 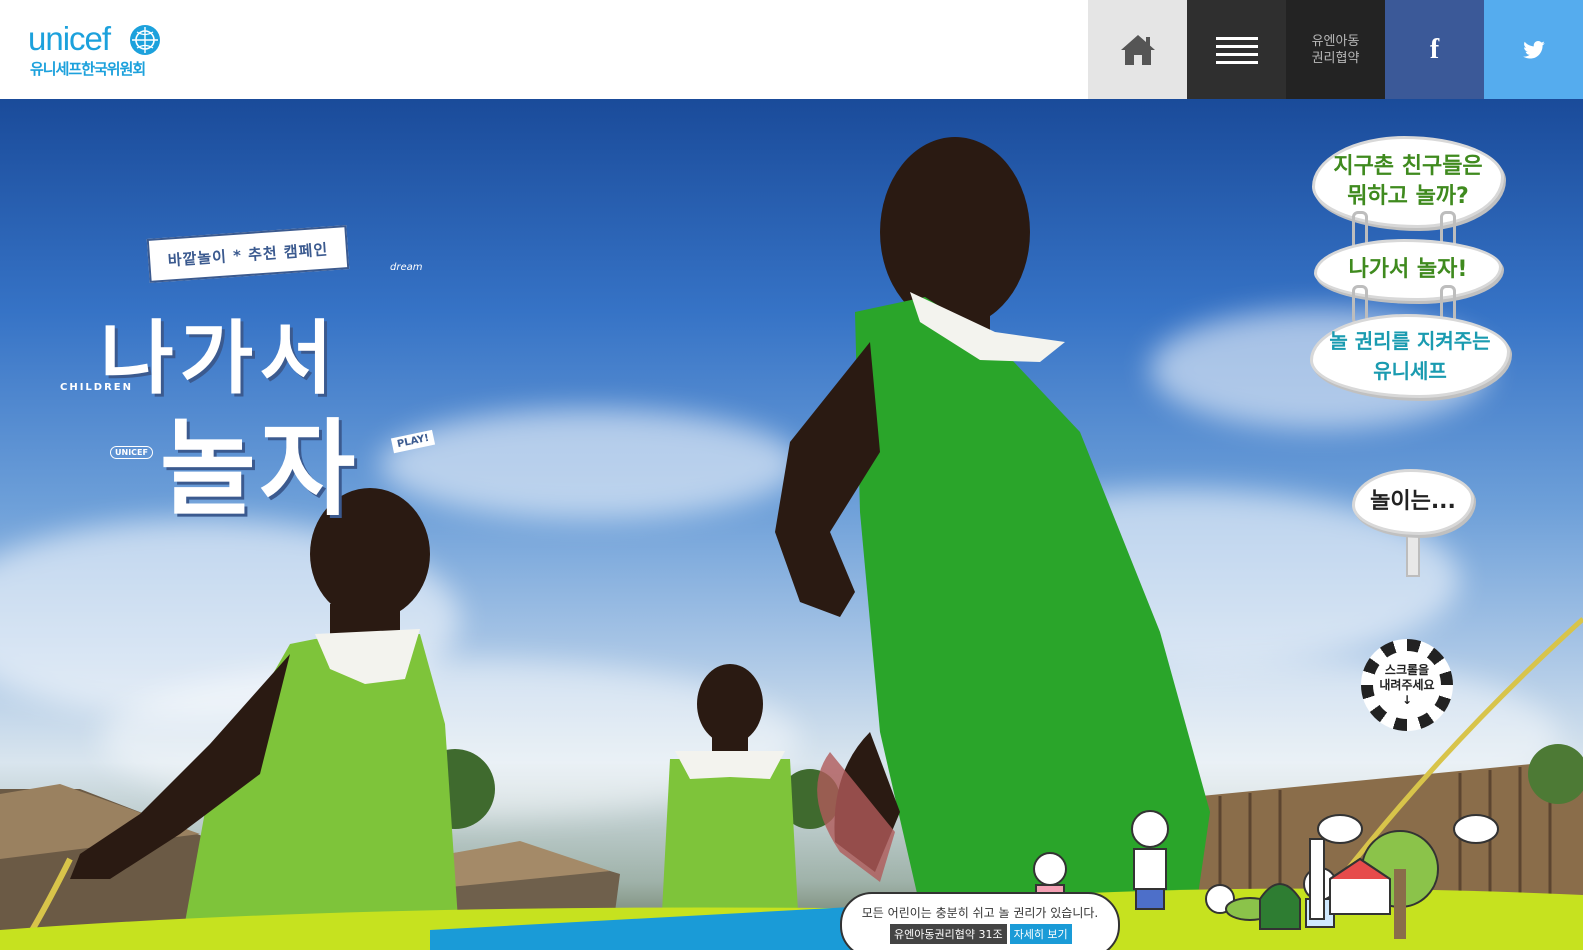 I want to click on crc-line2: 권리협약, so click(x=1335, y=58).